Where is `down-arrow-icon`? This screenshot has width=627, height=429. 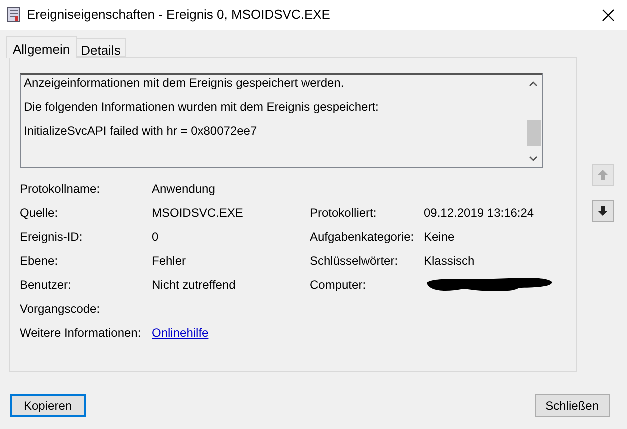
down-arrow-icon is located at coordinates (603, 211).